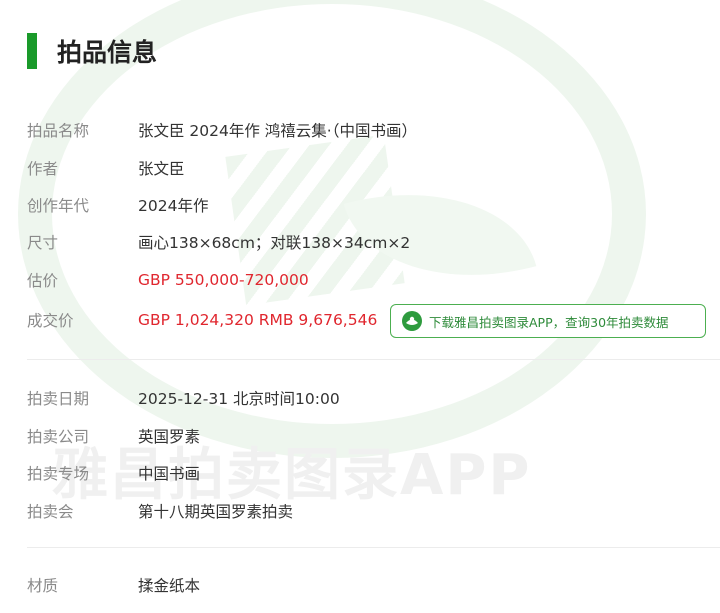 The width and height of the screenshot is (720, 613). I want to click on info-label: 材质, so click(43, 586).